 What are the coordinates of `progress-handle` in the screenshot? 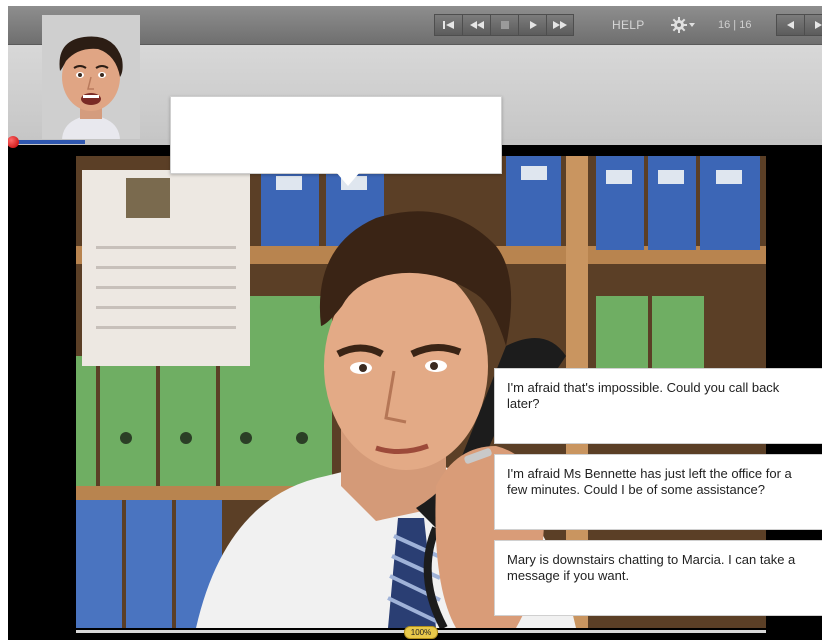 It's located at (13, 142).